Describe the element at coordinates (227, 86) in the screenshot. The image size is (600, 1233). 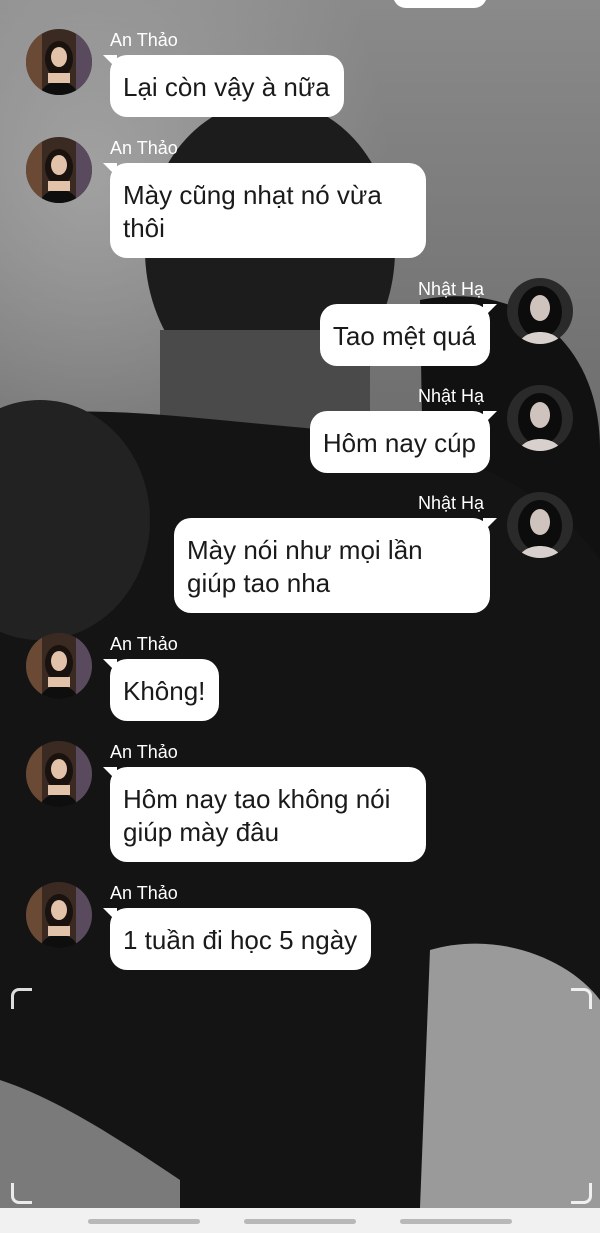
I see `message-bubble: Lại còn vậy à nữa` at that location.